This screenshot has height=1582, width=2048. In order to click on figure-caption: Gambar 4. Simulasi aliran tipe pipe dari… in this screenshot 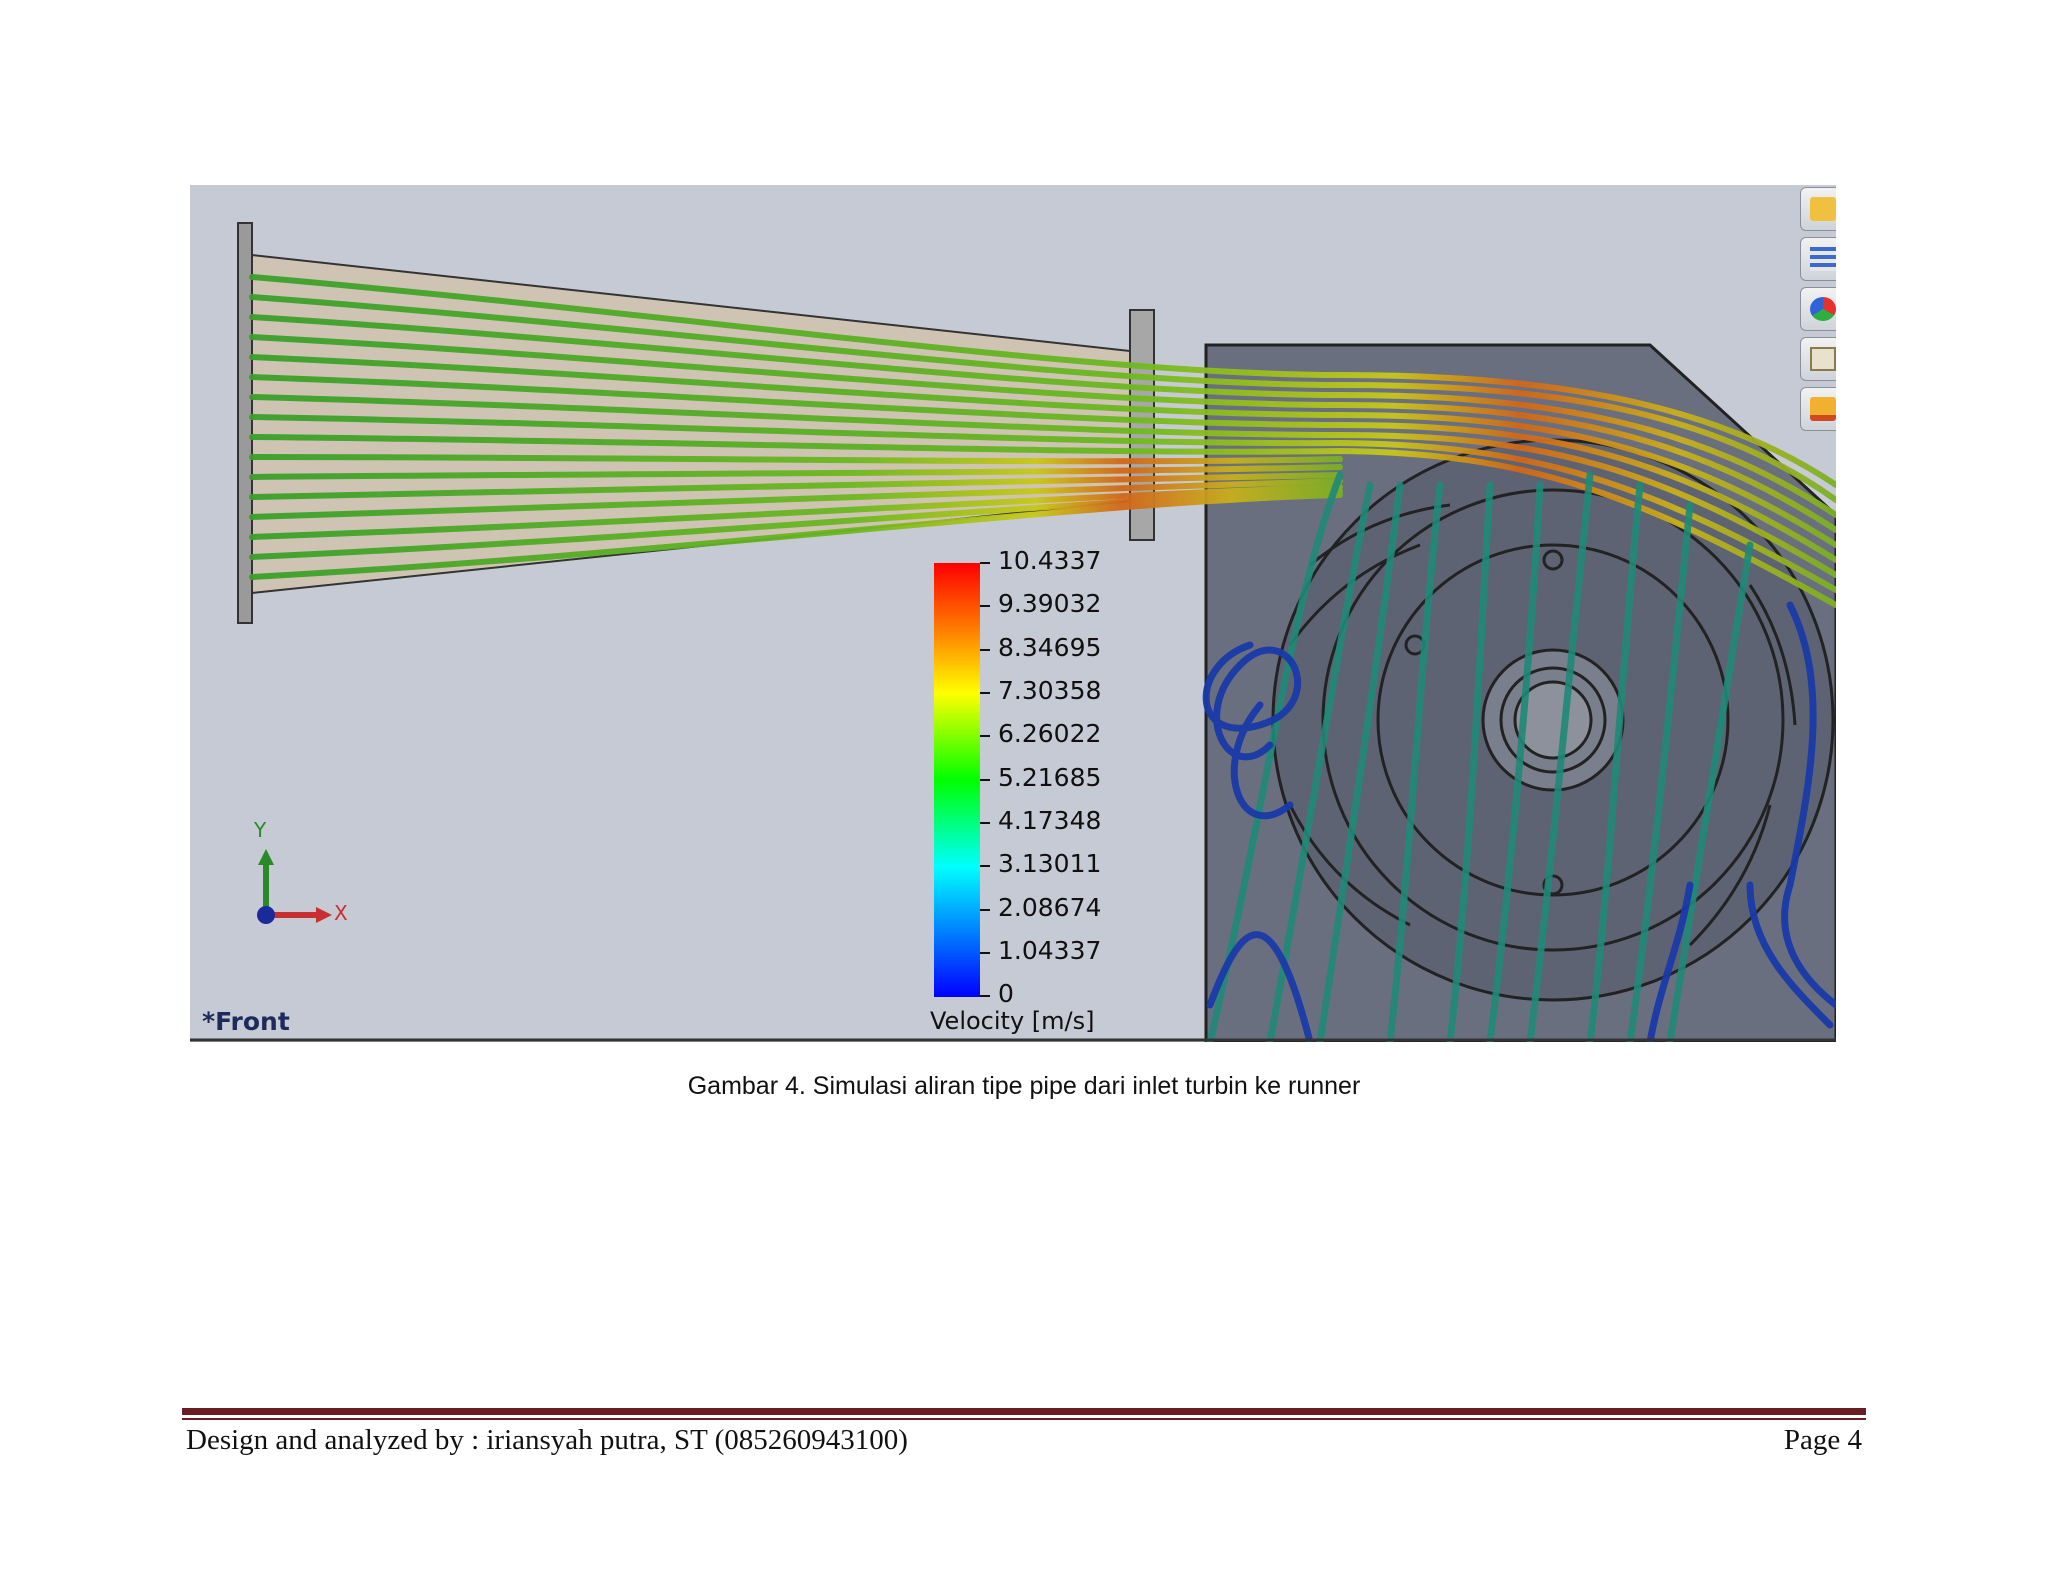, I will do `click(1024, 1086)`.